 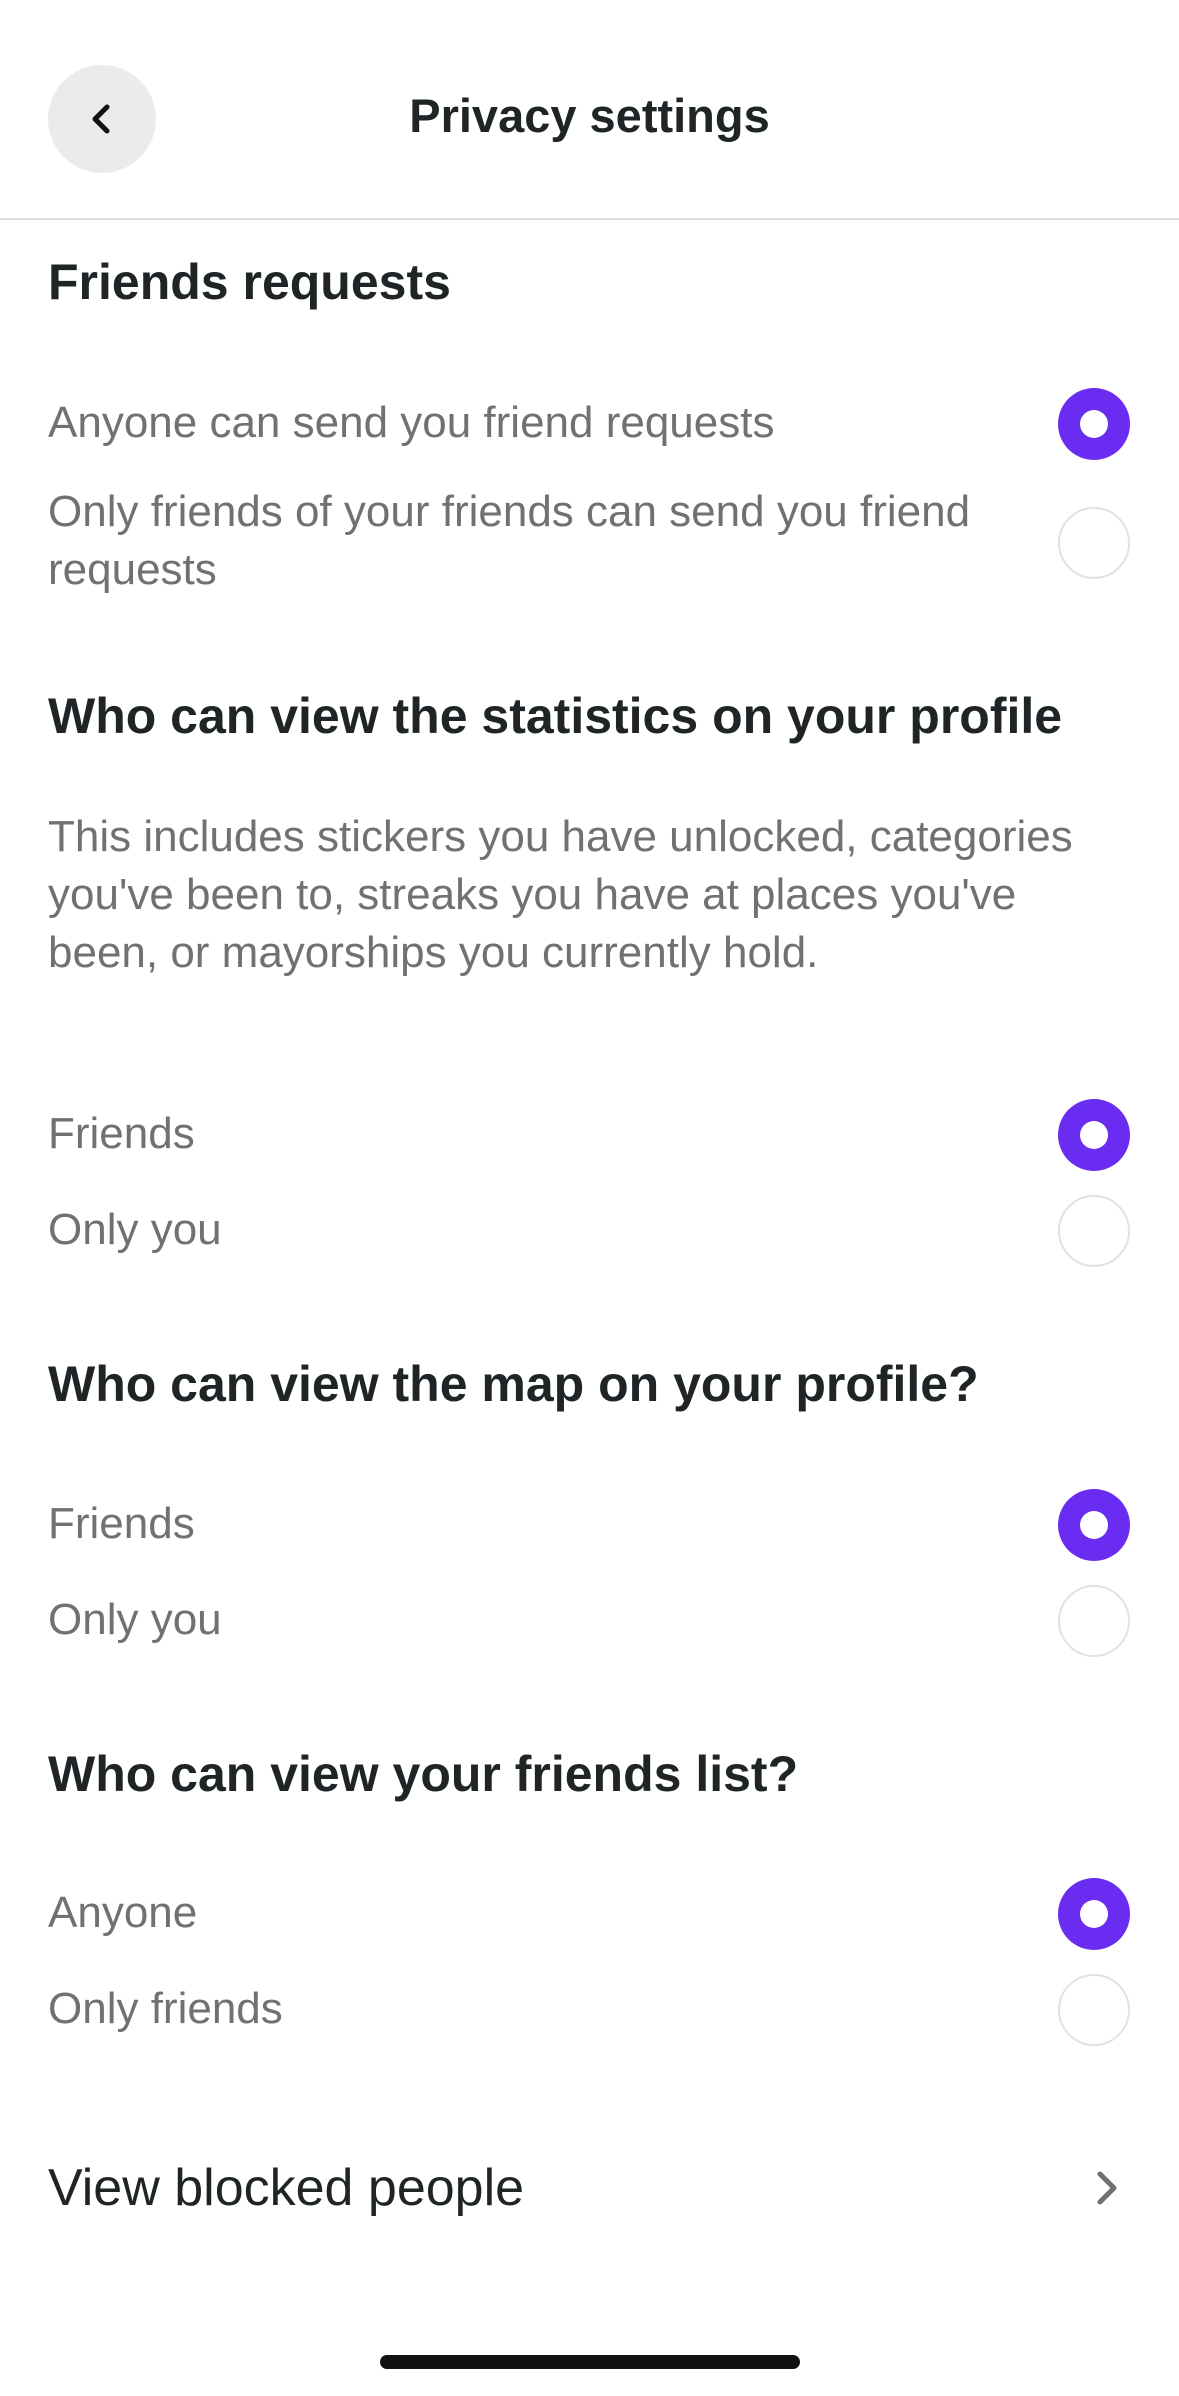 What do you see at coordinates (1094, 1914) in the screenshot?
I see `radio-friends-list-anyone` at bounding box center [1094, 1914].